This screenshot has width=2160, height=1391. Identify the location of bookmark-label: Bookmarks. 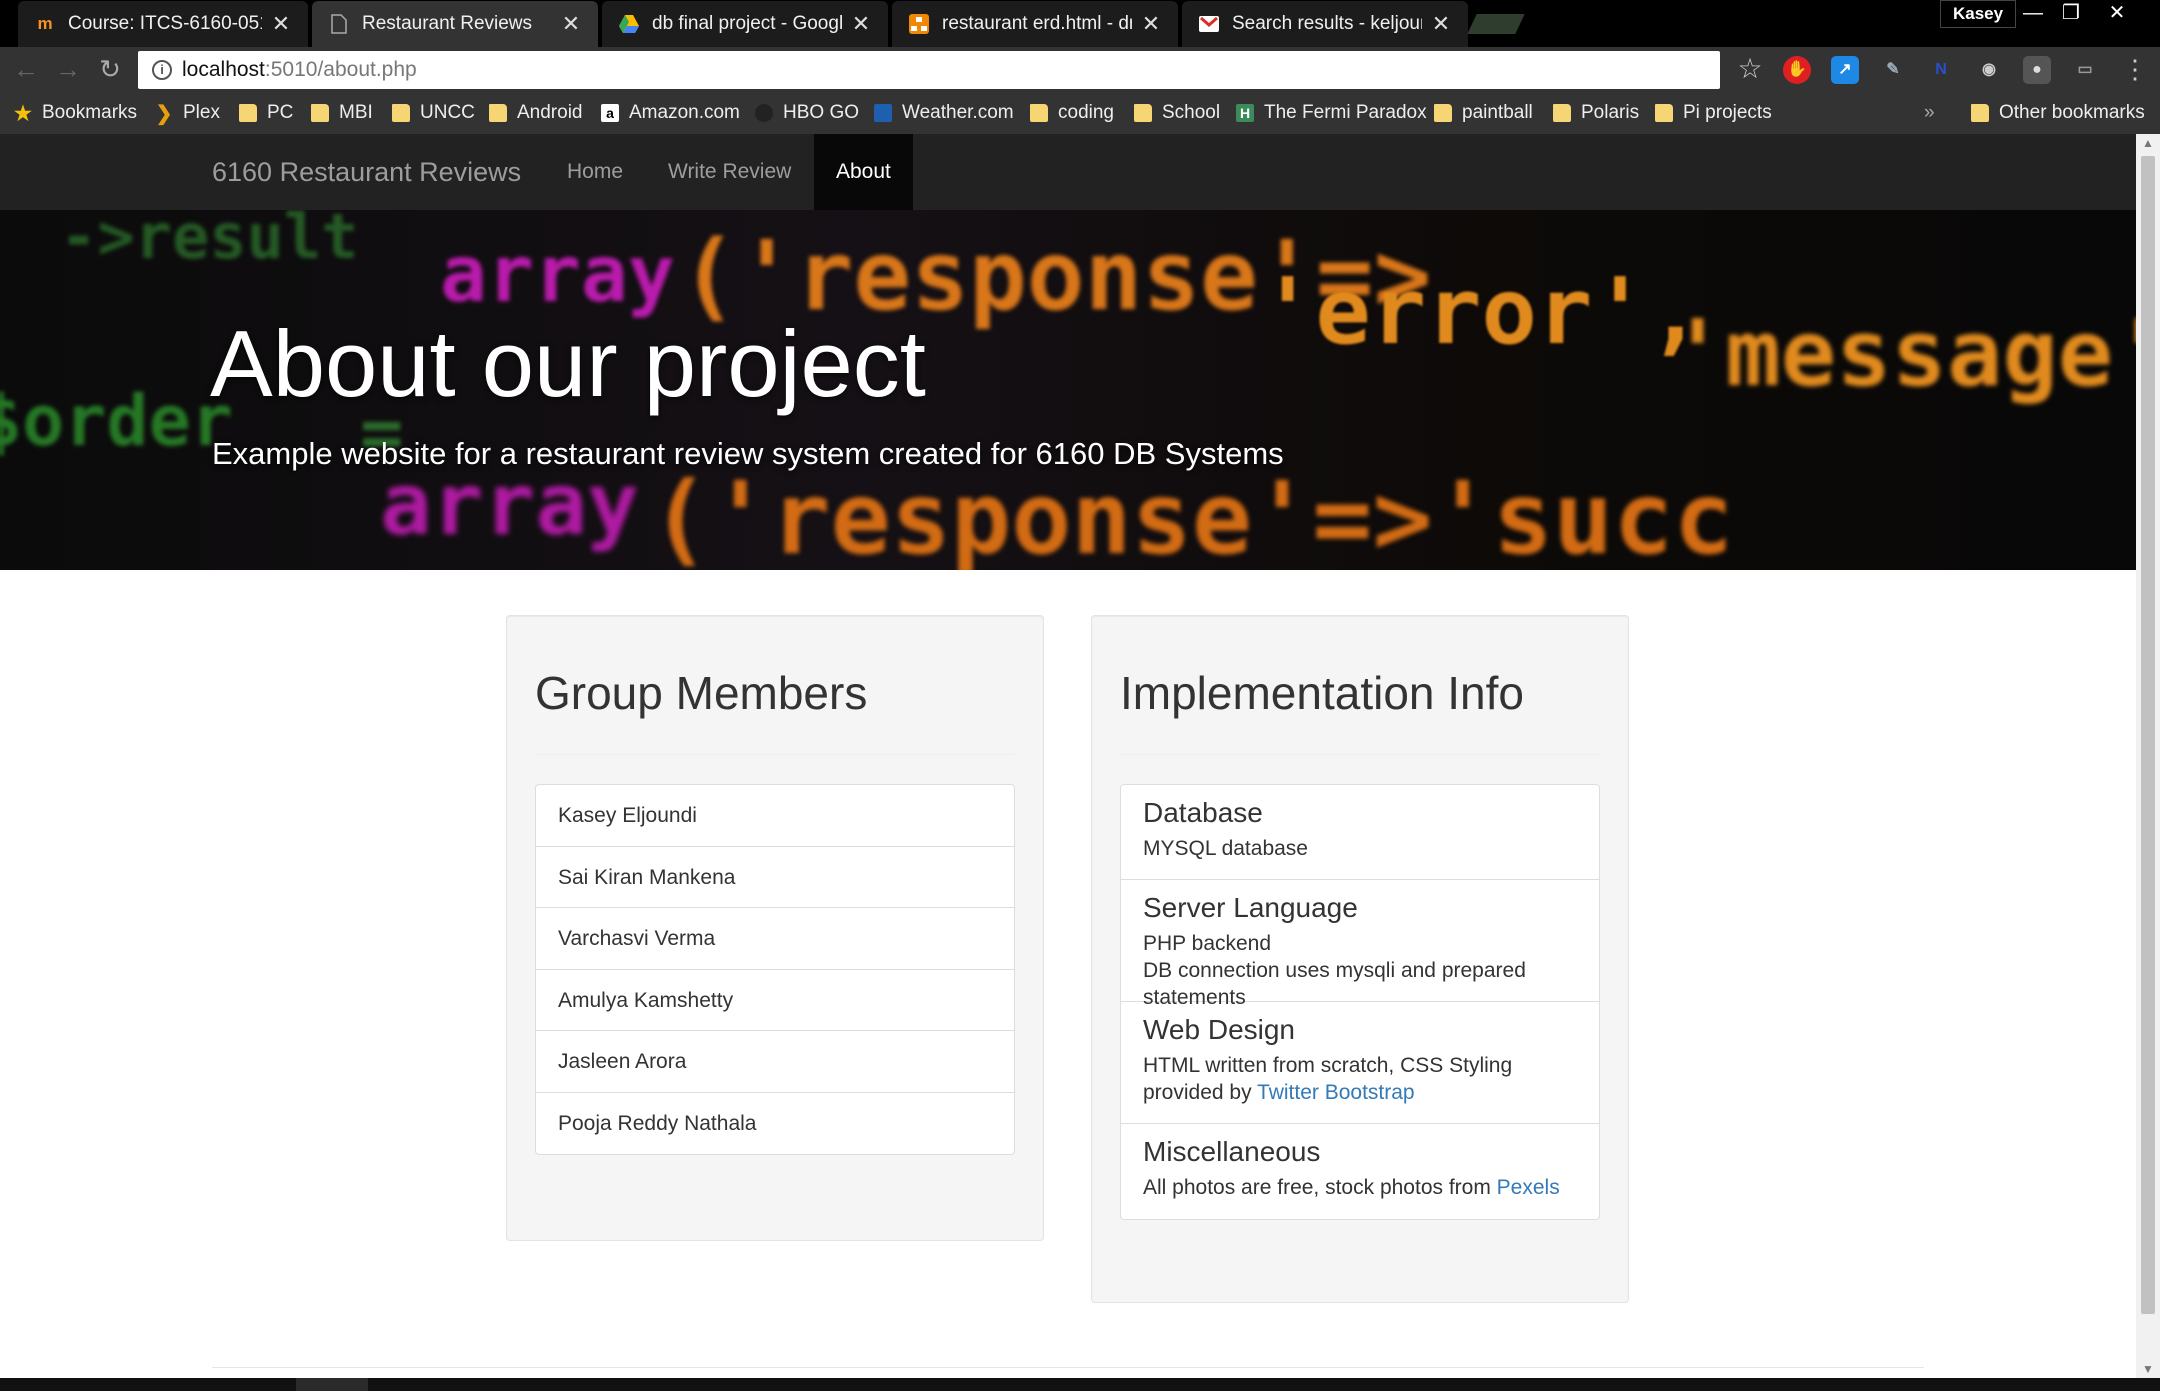
(90, 112).